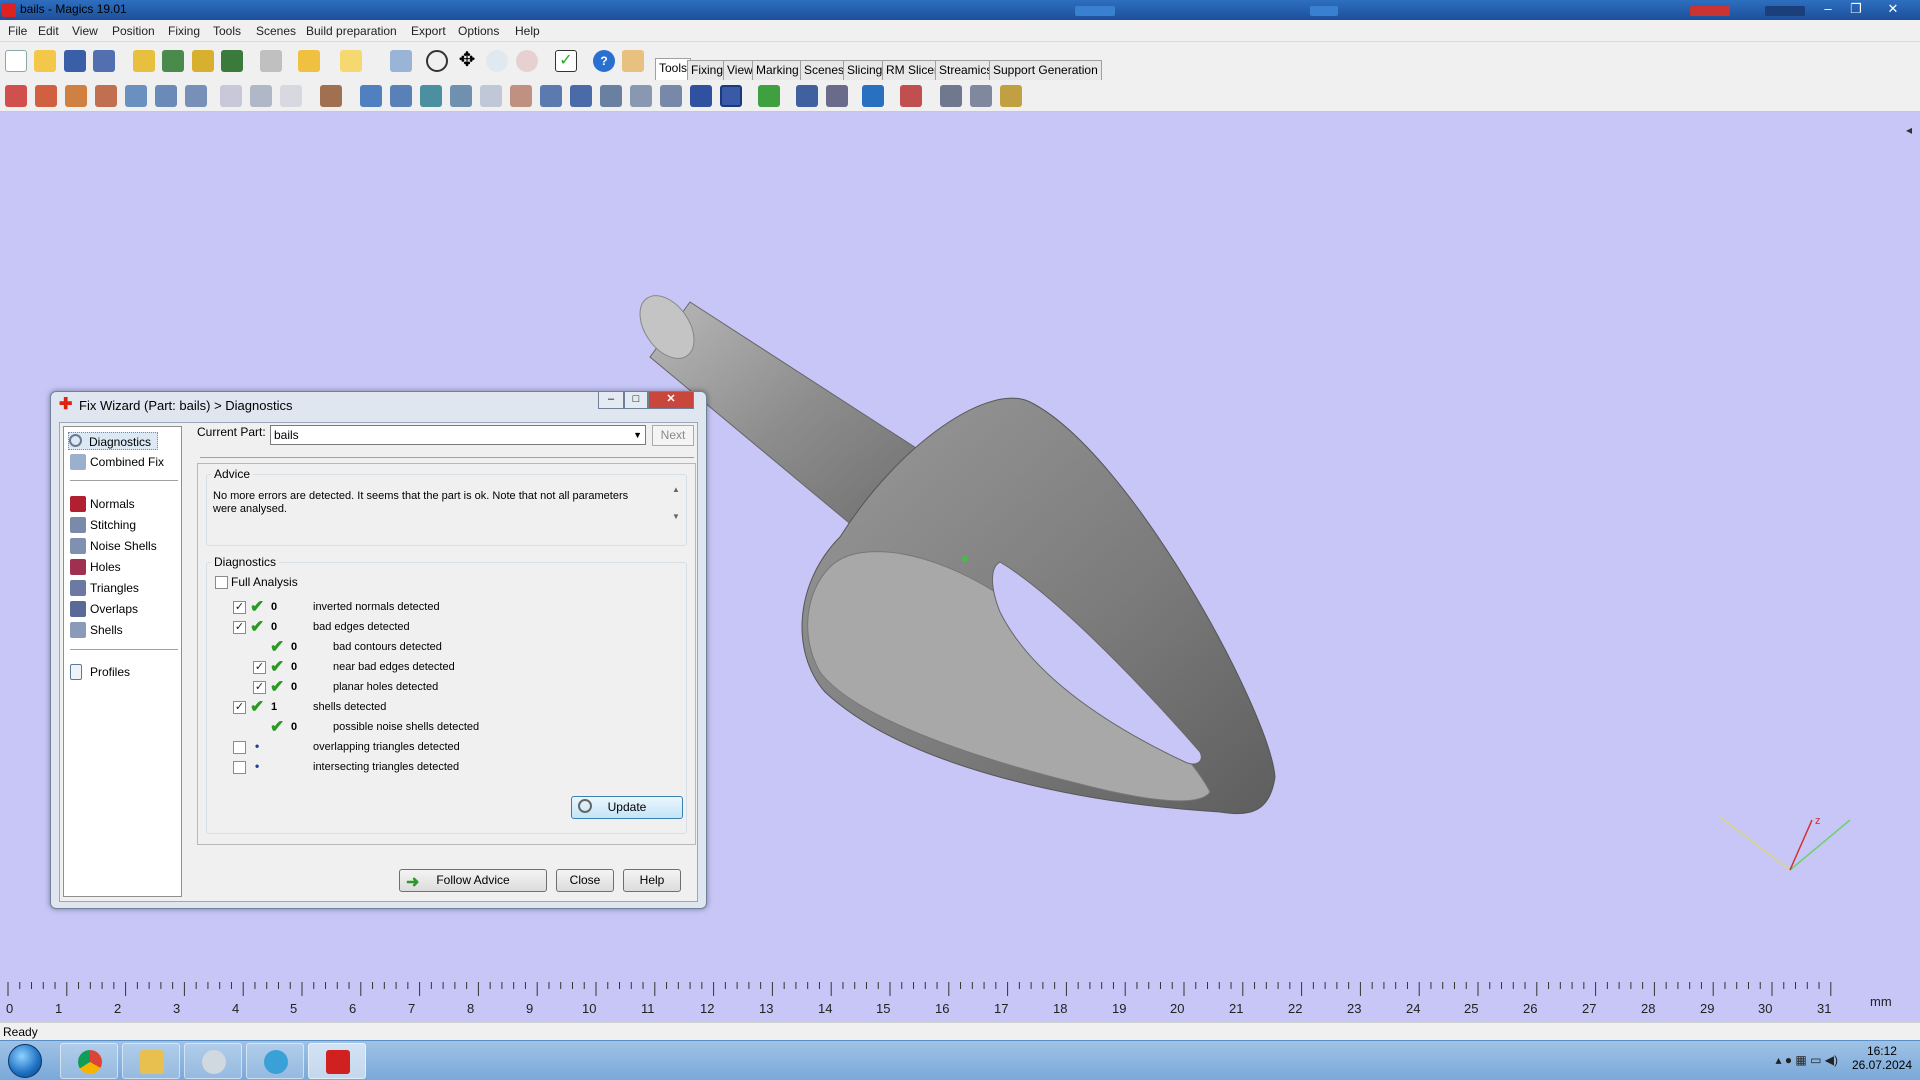  What do you see at coordinates (497, 61) in the screenshot?
I see `zoom-icon` at bounding box center [497, 61].